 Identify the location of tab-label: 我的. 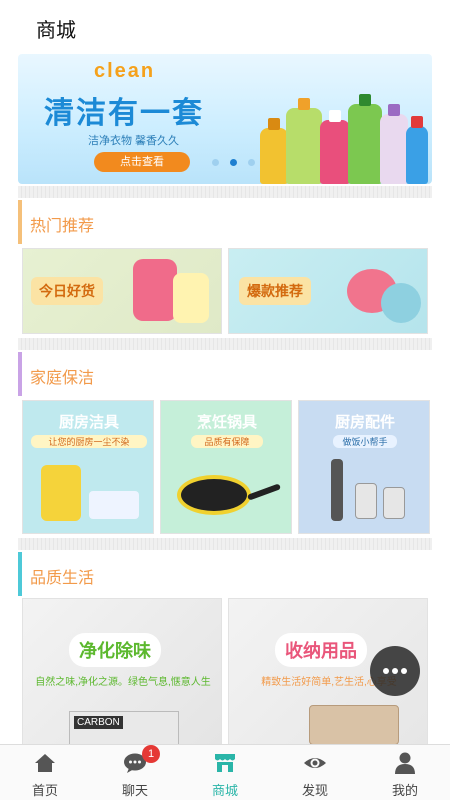
(404, 790).